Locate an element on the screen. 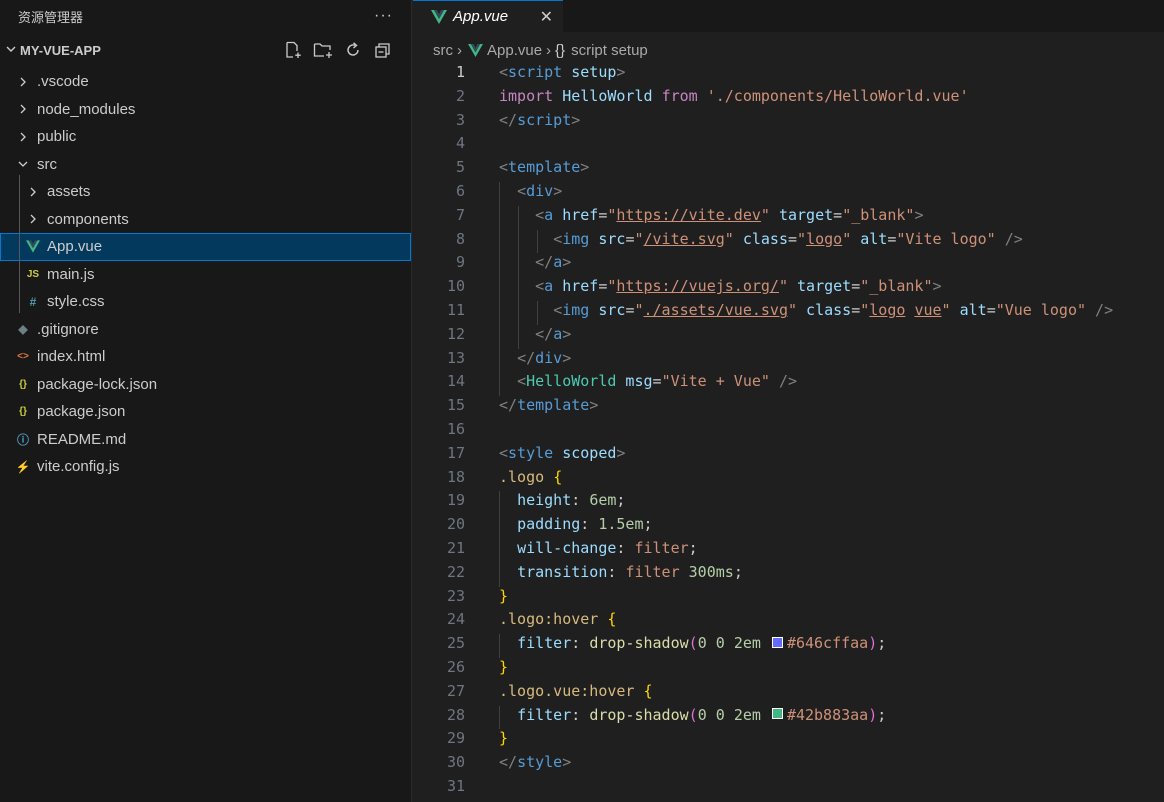 The height and width of the screenshot is (802, 1164). tree-item-label: README.md is located at coordinates (82, 439).